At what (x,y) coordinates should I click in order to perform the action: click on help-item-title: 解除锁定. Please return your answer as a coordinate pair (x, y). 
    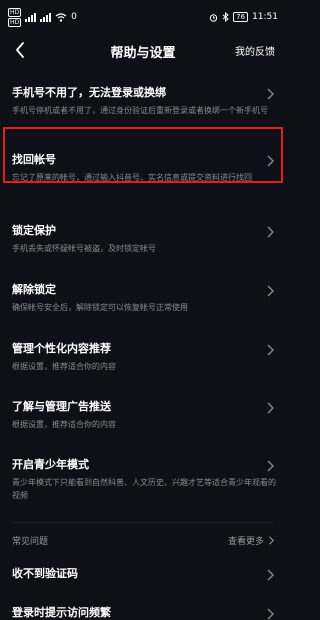
    Looking at the image, I should click on (34, 289).